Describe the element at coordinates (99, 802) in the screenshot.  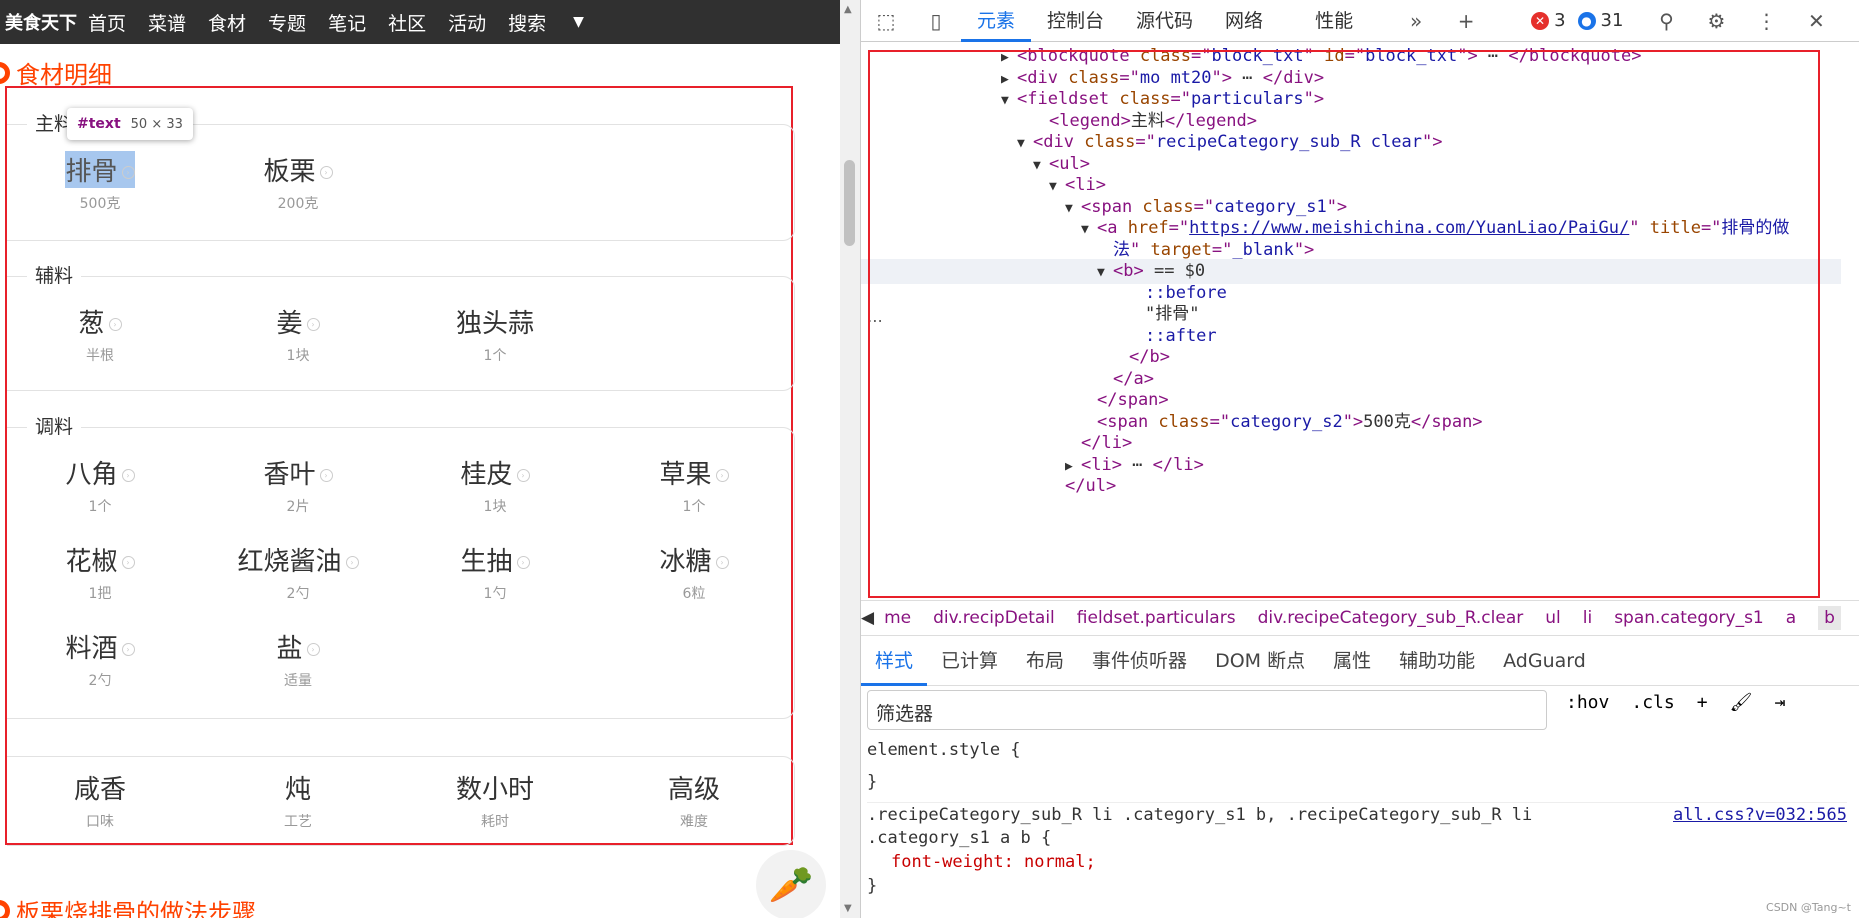
I see `property-item: 咸香 口味` at that location.